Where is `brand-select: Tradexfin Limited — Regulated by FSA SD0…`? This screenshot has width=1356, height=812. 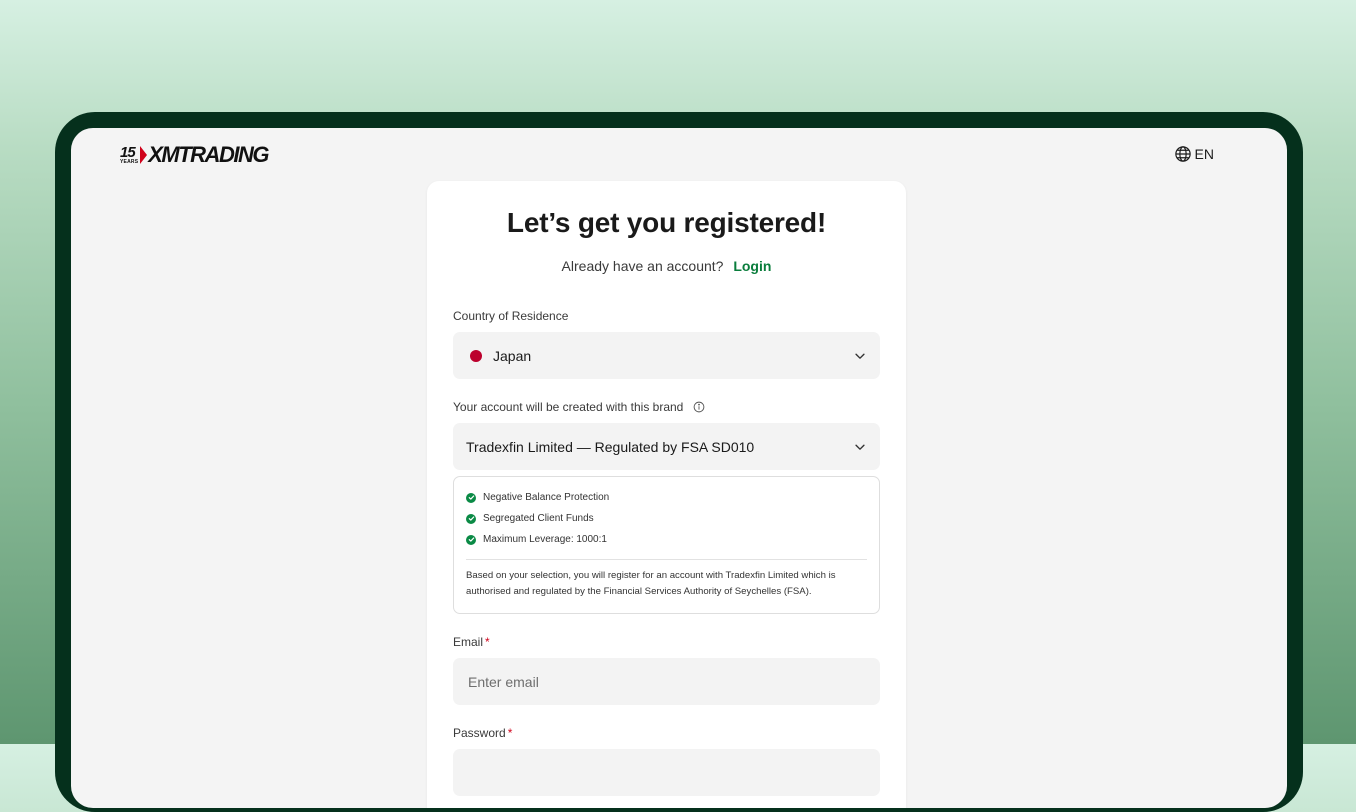 brand-select: Tradexfin Limited — Regulated by FSA SD0… is located at coordinates (666, 446).